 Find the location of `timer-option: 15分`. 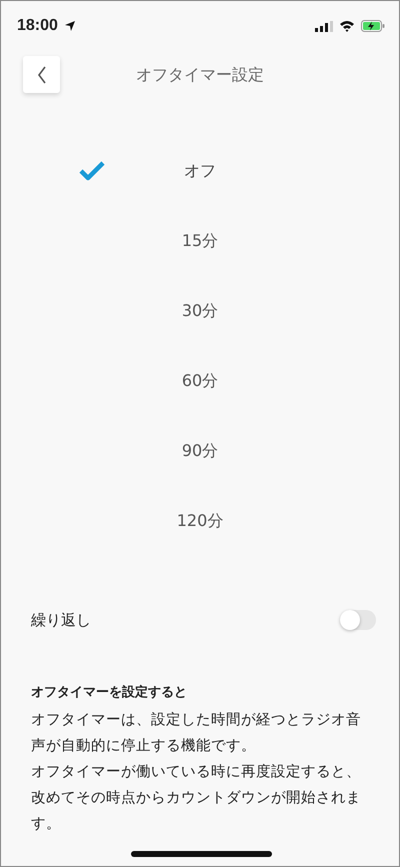

timer-option: 15分 is located at coordinates (200, 241).